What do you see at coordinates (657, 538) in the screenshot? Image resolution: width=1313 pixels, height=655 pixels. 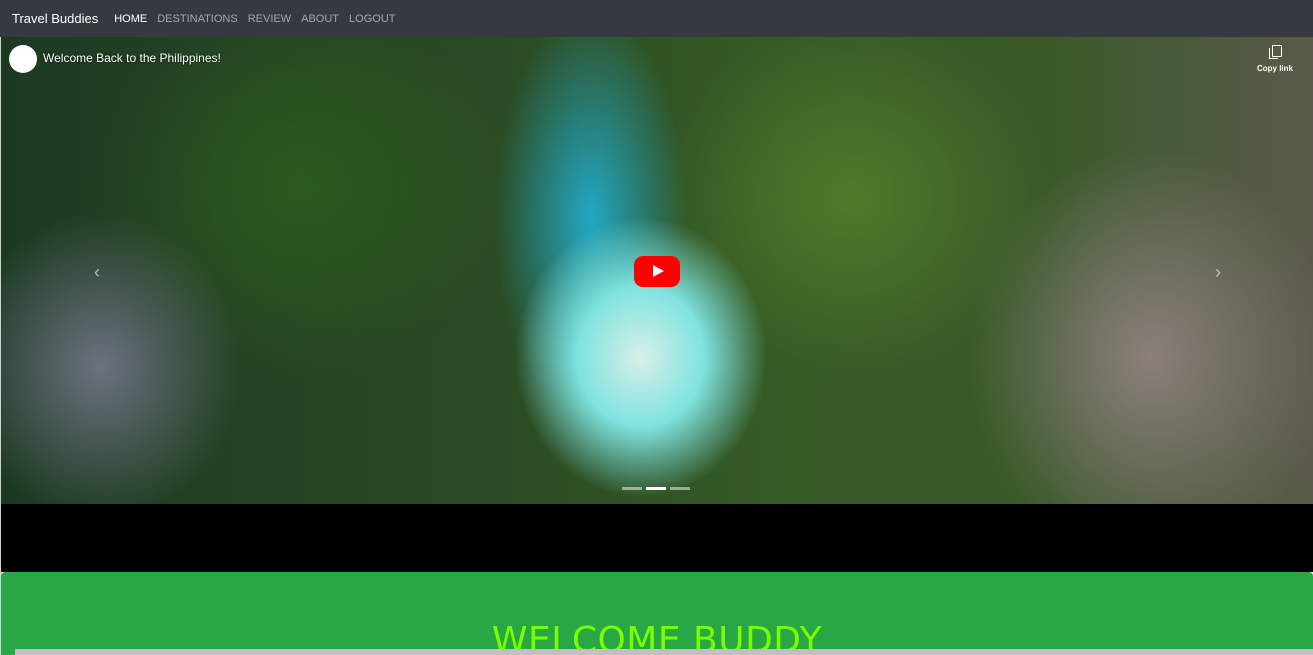 I see `video-letterbox` at bounding box center [657, 538].